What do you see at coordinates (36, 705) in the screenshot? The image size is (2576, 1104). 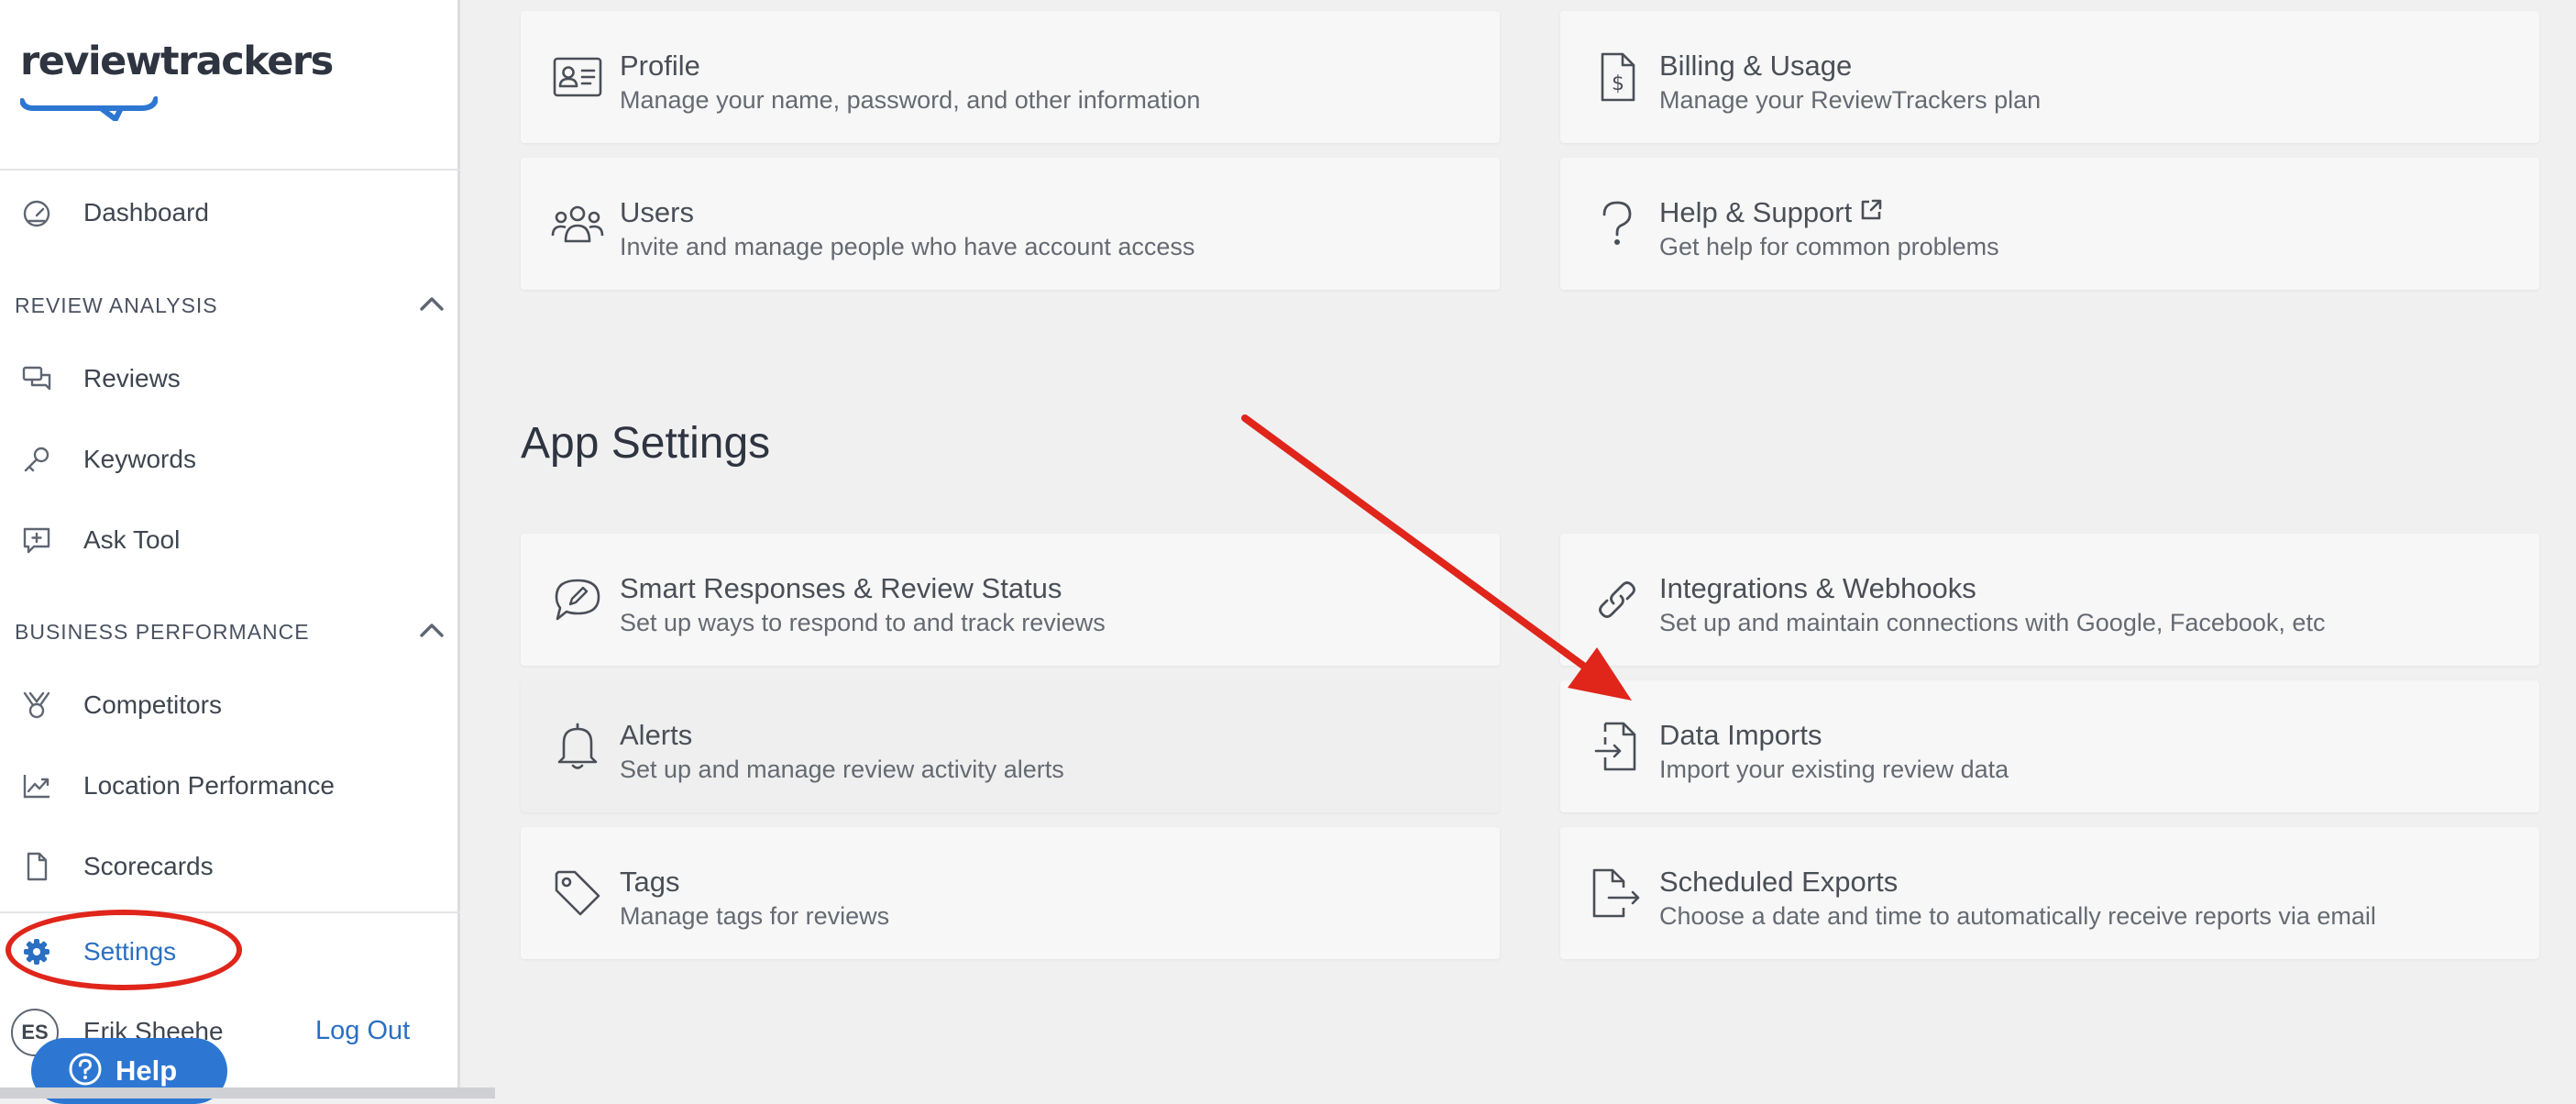 I see `medal-icon` at bounding box center [36, 705].